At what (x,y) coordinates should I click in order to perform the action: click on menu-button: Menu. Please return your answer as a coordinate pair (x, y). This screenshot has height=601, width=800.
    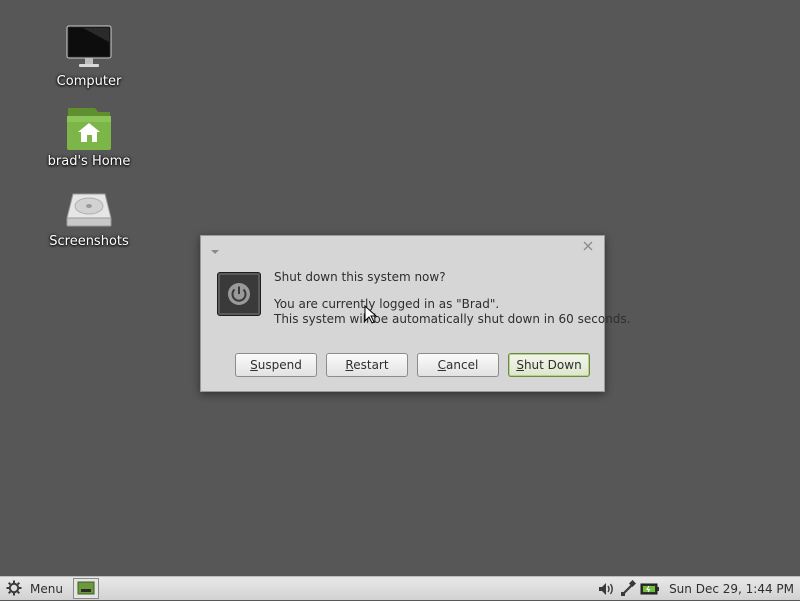
    Looking at the image, I should click on (34, 589).